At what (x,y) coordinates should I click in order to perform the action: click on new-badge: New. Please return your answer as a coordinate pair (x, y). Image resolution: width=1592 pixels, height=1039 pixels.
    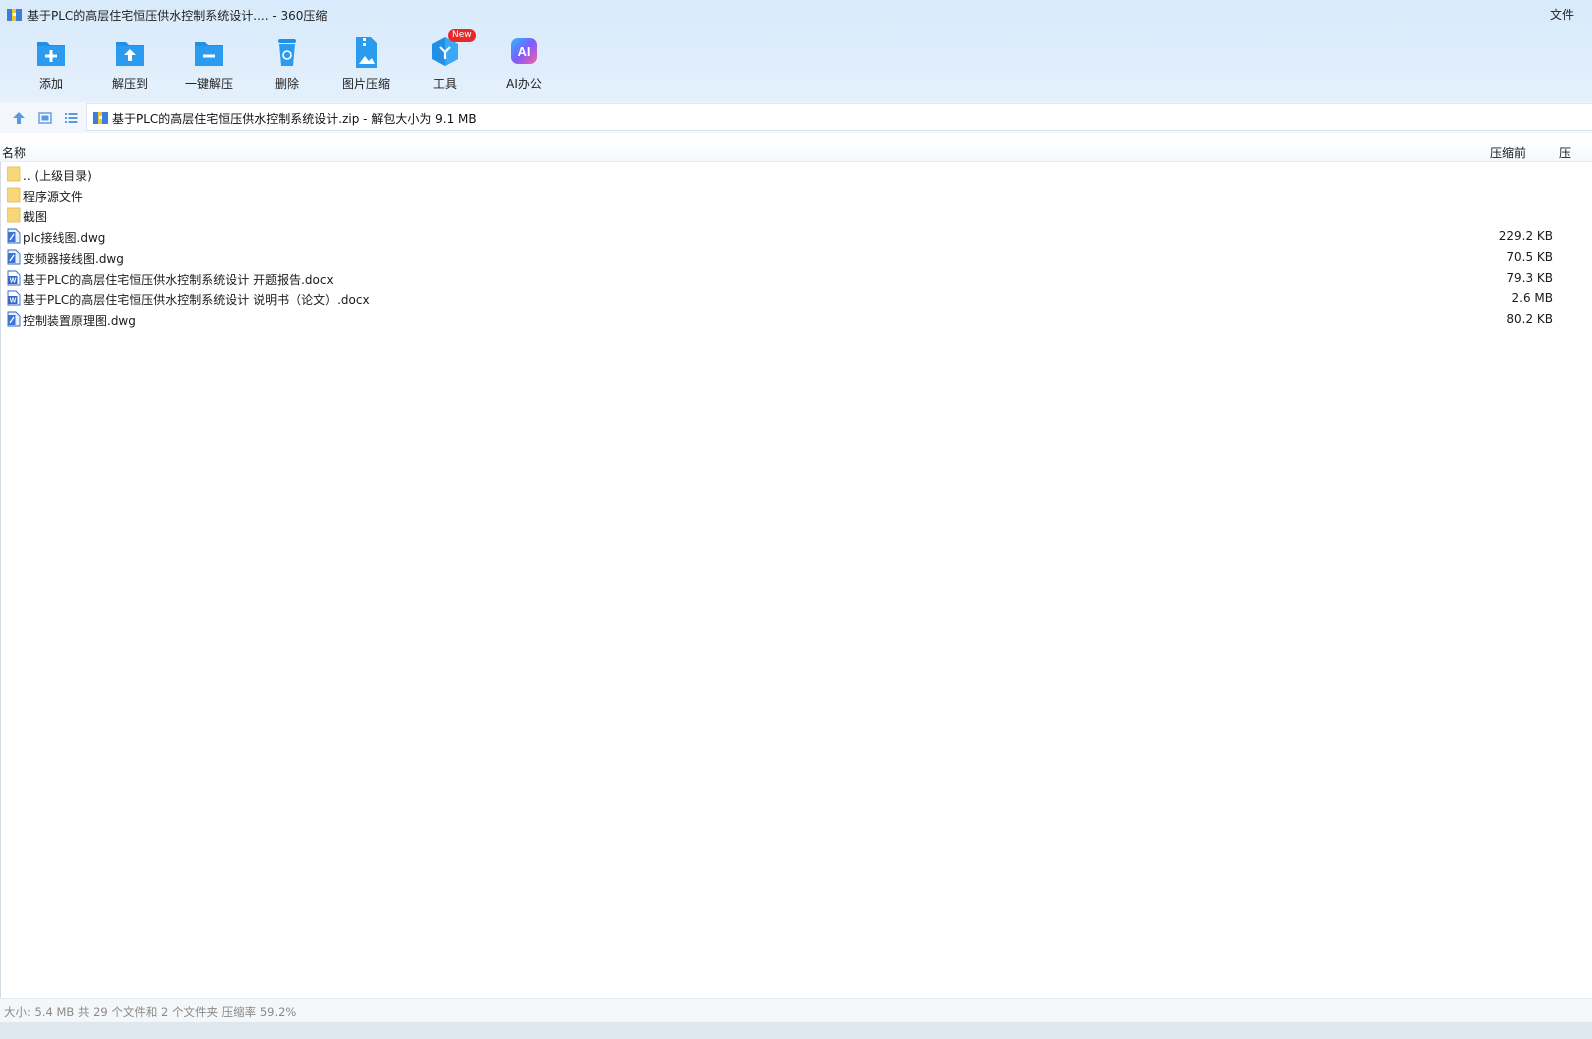
    Looking at the image, I should click on (462, 35).